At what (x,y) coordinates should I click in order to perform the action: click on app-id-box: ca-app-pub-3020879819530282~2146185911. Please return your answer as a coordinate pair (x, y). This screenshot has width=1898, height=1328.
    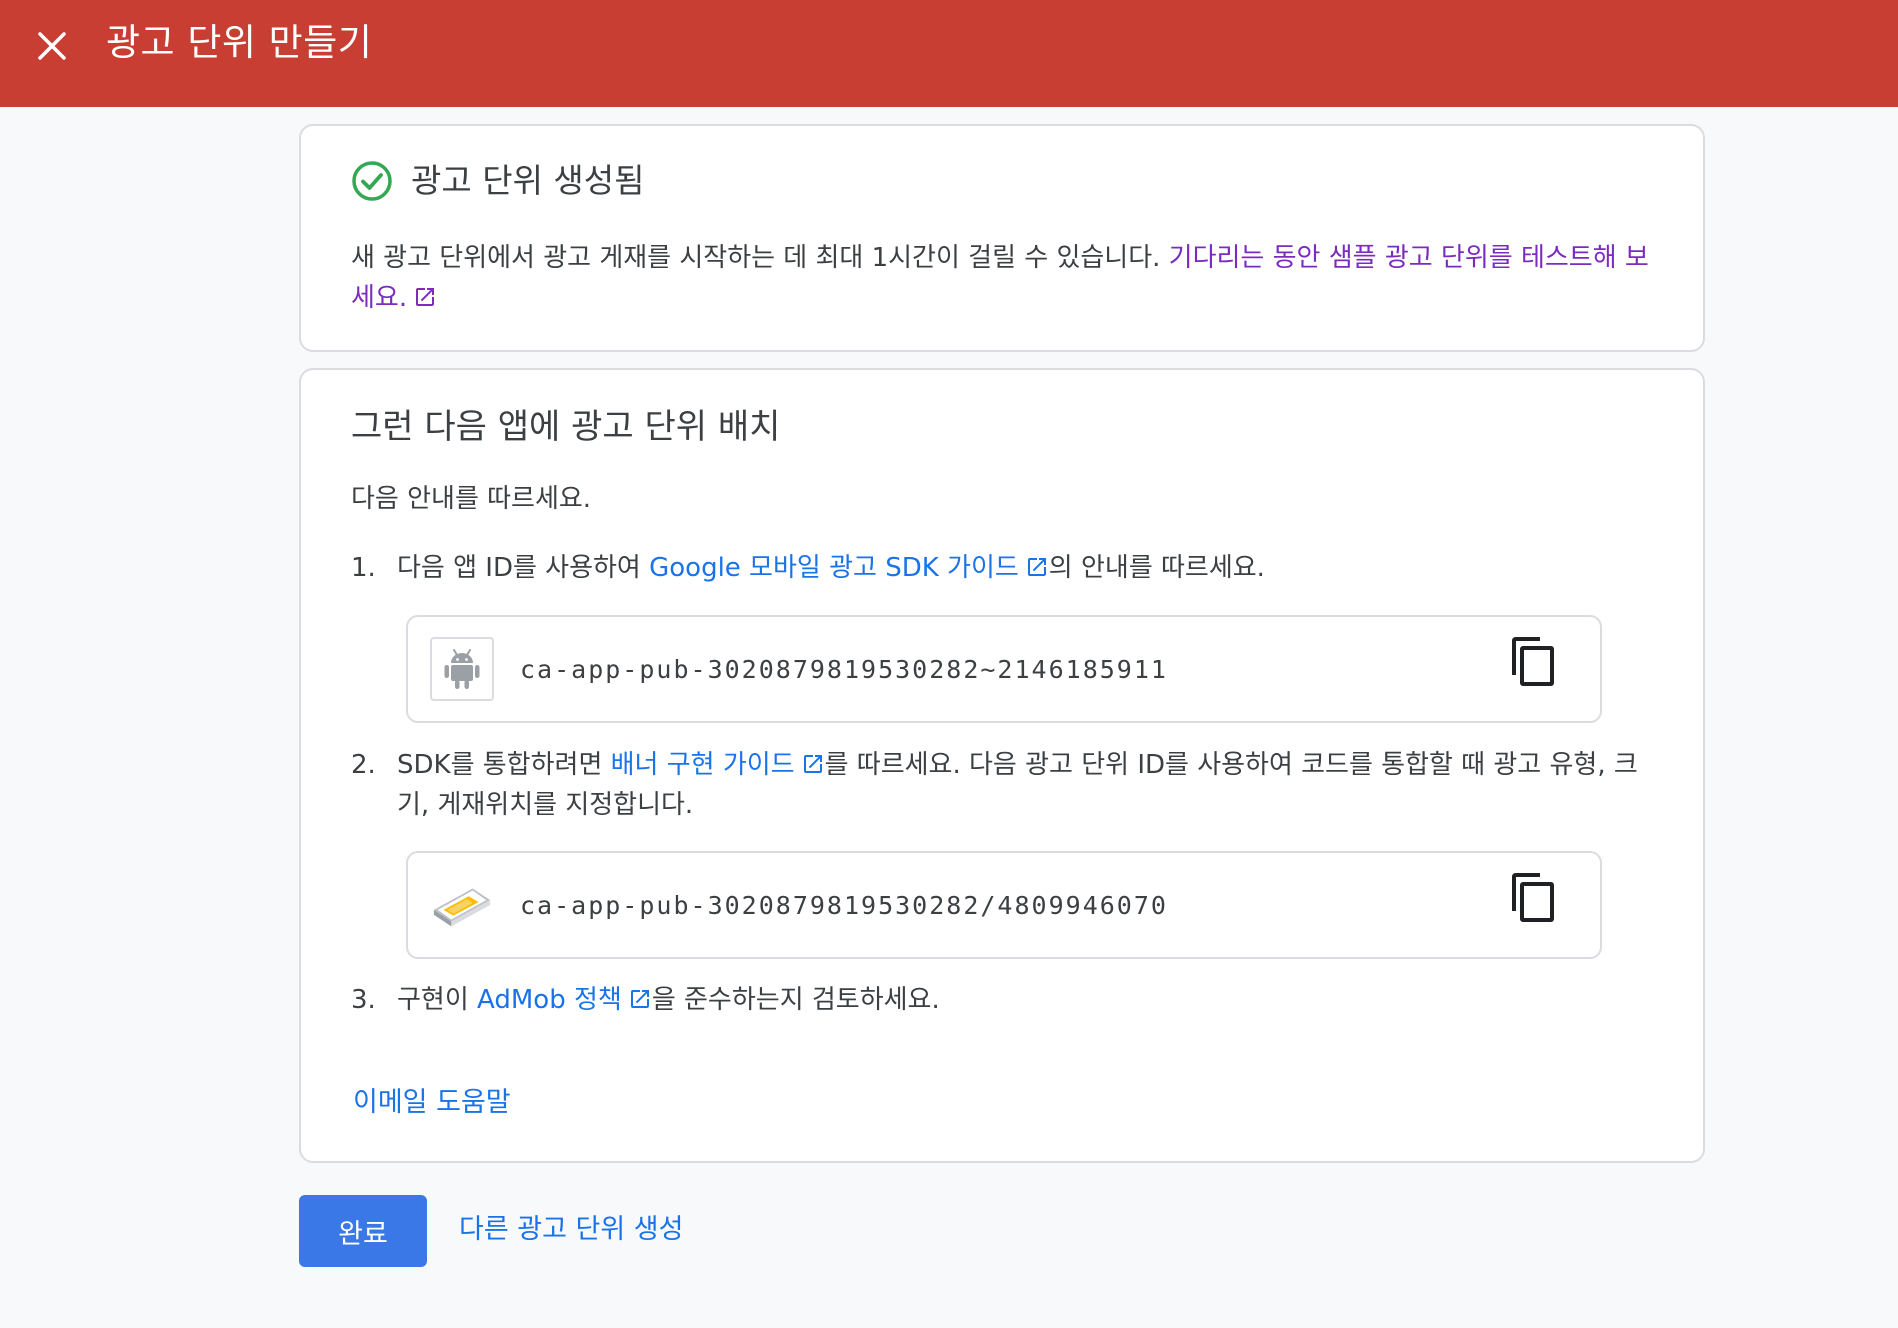
    Looking at the image, I should click on (1004, 669).